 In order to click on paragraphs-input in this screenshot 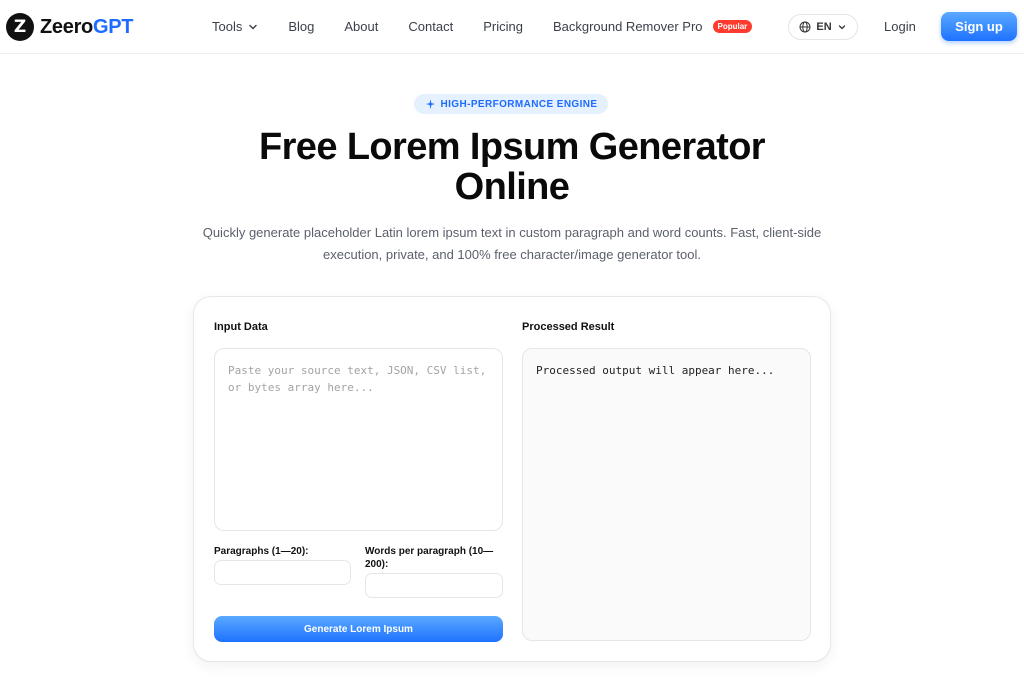, I will do `click(282, 572)`.